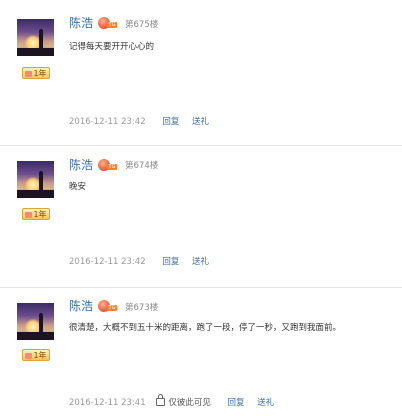 Image resolution: width=402 pixels, height=416 pixels. Describe the element at coordinates (161, 400) in the screenshot. I see `lock-icon` at that location.